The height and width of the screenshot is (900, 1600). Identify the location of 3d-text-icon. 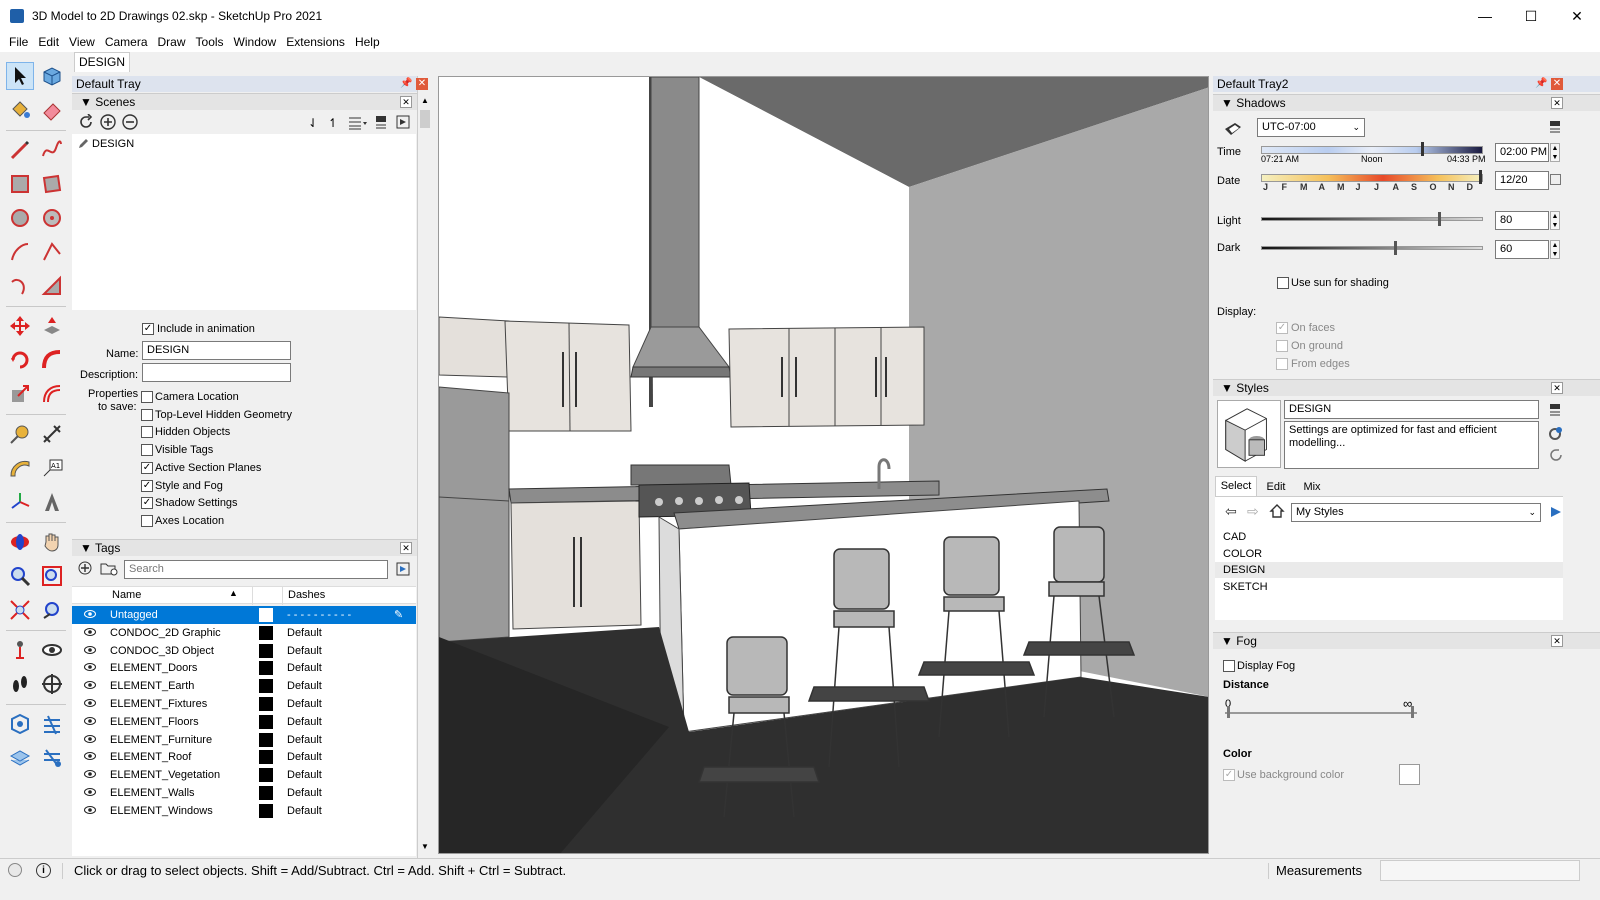
(52, 502).